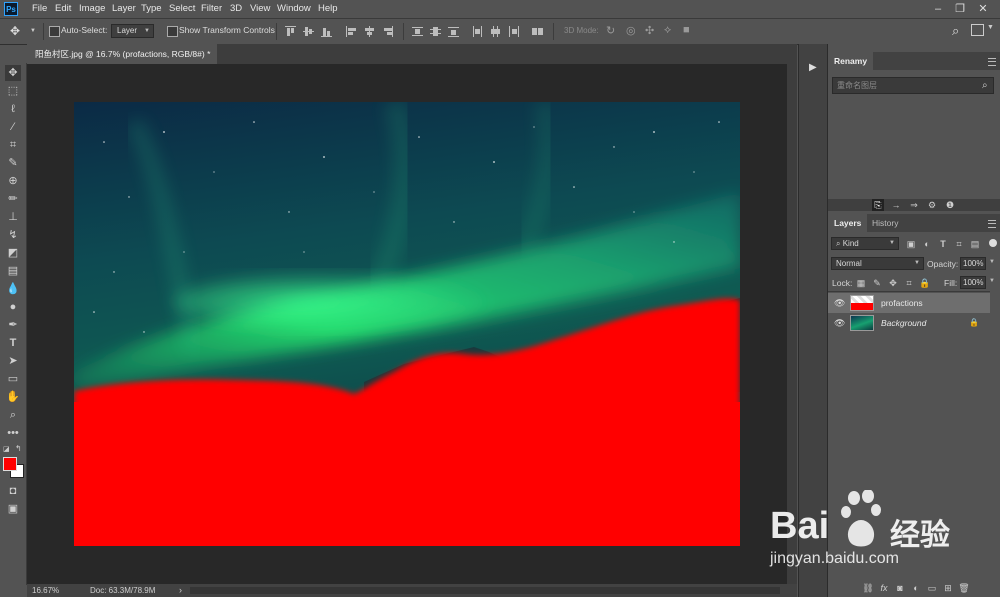 The height and width of the screenshot is (597, 1000). I want to click on menu-help: Help, so click(328, 9).